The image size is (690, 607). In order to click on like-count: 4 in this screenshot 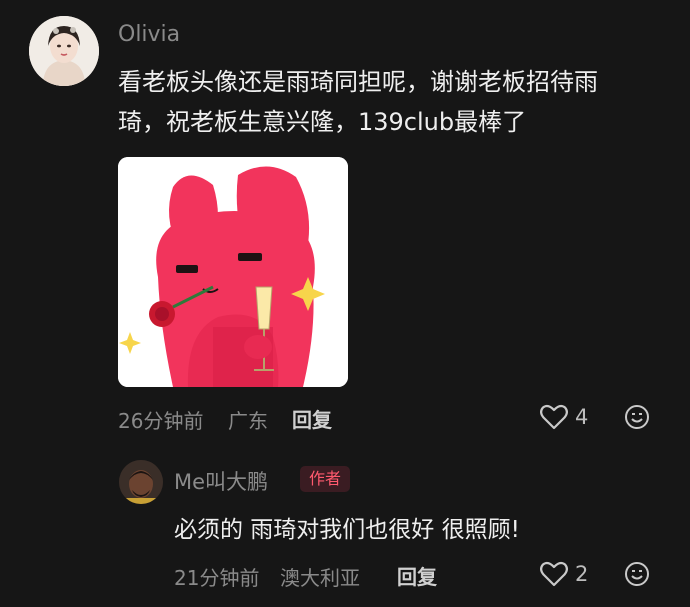, I will do `click(582, 417)`.